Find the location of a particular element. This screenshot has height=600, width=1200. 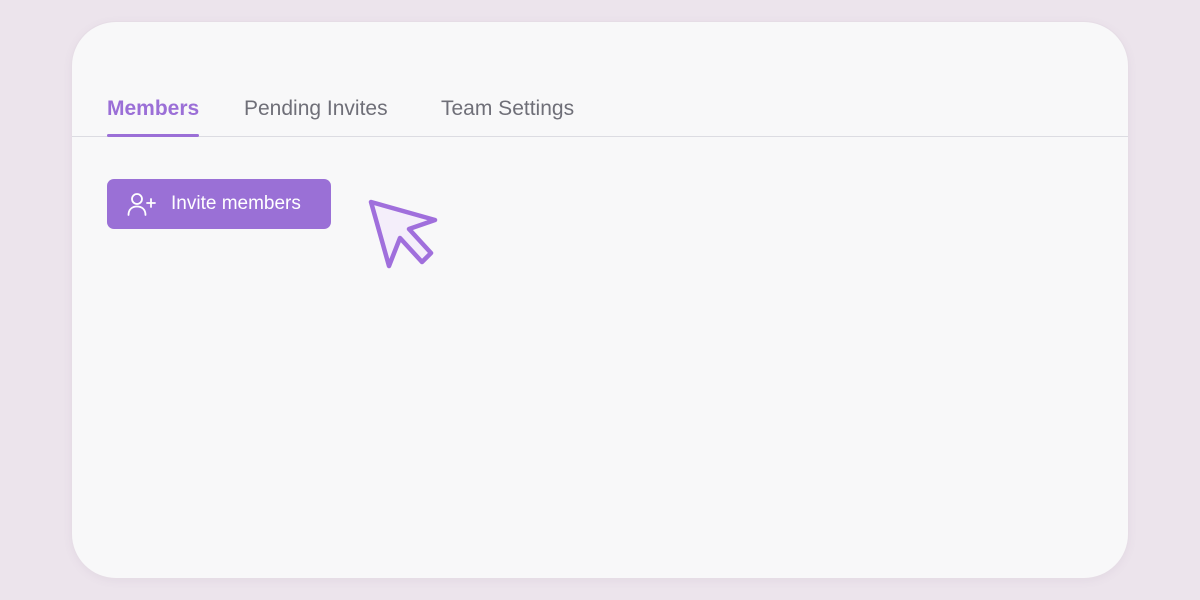

user-plus-icon is located at coordinates (142, 204).